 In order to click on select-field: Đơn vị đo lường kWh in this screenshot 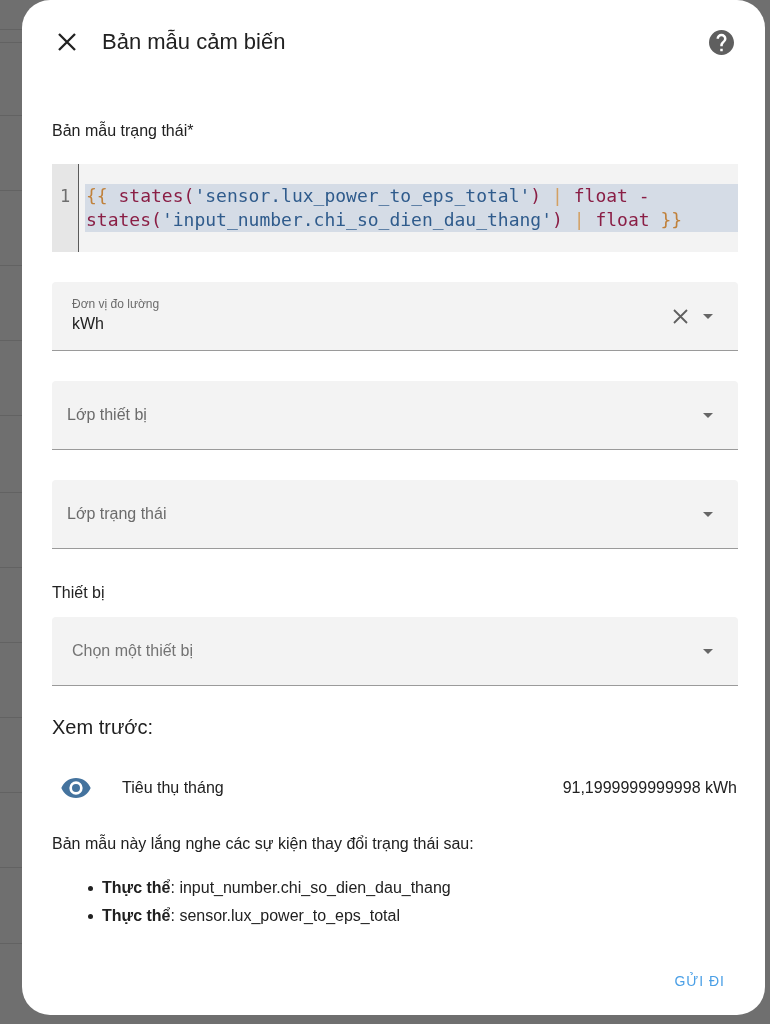, I will do `click(395, 316)`.